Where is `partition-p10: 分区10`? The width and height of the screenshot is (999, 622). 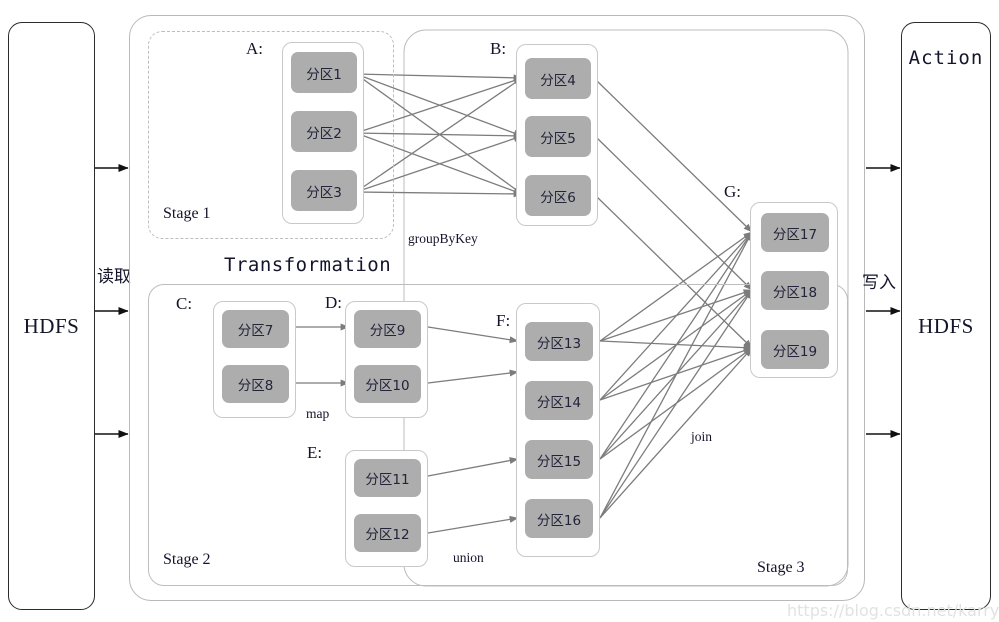 partition-p10: 分区10 is located at coordinates (387, 384).